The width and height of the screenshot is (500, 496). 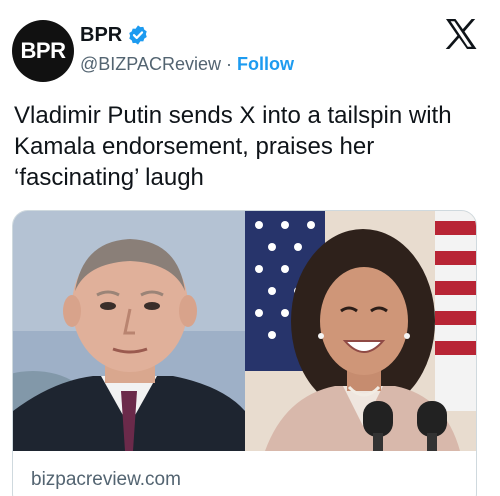 What do you see at coordinates (461, 34) in the screenshot?
I see `x-logo-icon` at bounding box center [461, 34].